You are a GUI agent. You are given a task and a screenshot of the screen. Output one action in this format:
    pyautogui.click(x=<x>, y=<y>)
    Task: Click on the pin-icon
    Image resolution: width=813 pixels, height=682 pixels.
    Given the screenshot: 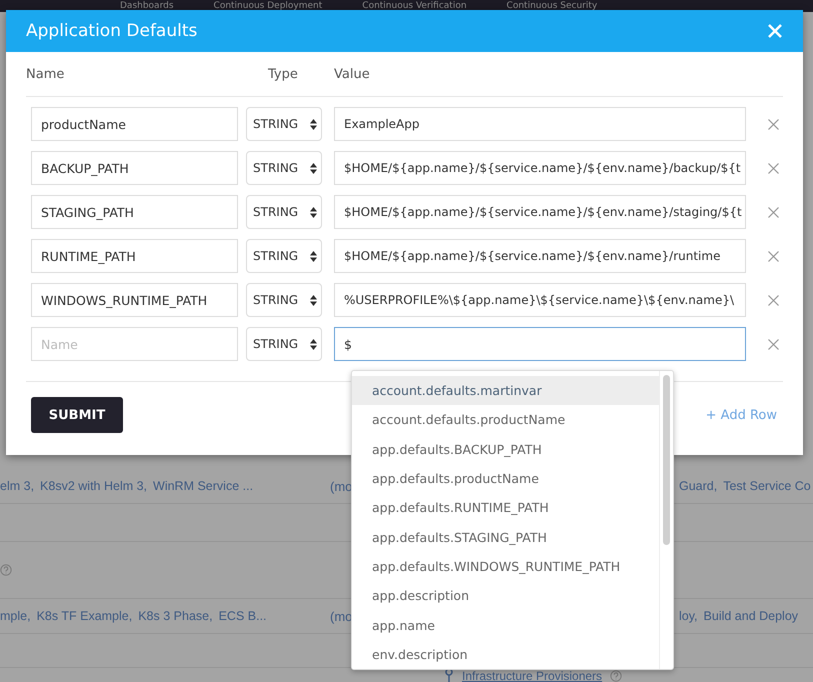 What is the action you would take?
    pyautogui.click(x=449, y=675)
    